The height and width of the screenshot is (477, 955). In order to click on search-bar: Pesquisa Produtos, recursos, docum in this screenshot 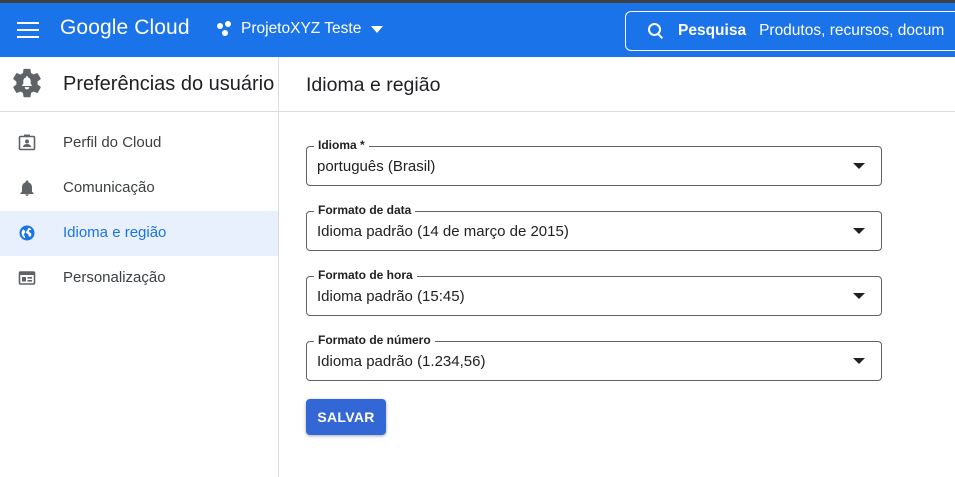, I will do `click(790, 31)`.